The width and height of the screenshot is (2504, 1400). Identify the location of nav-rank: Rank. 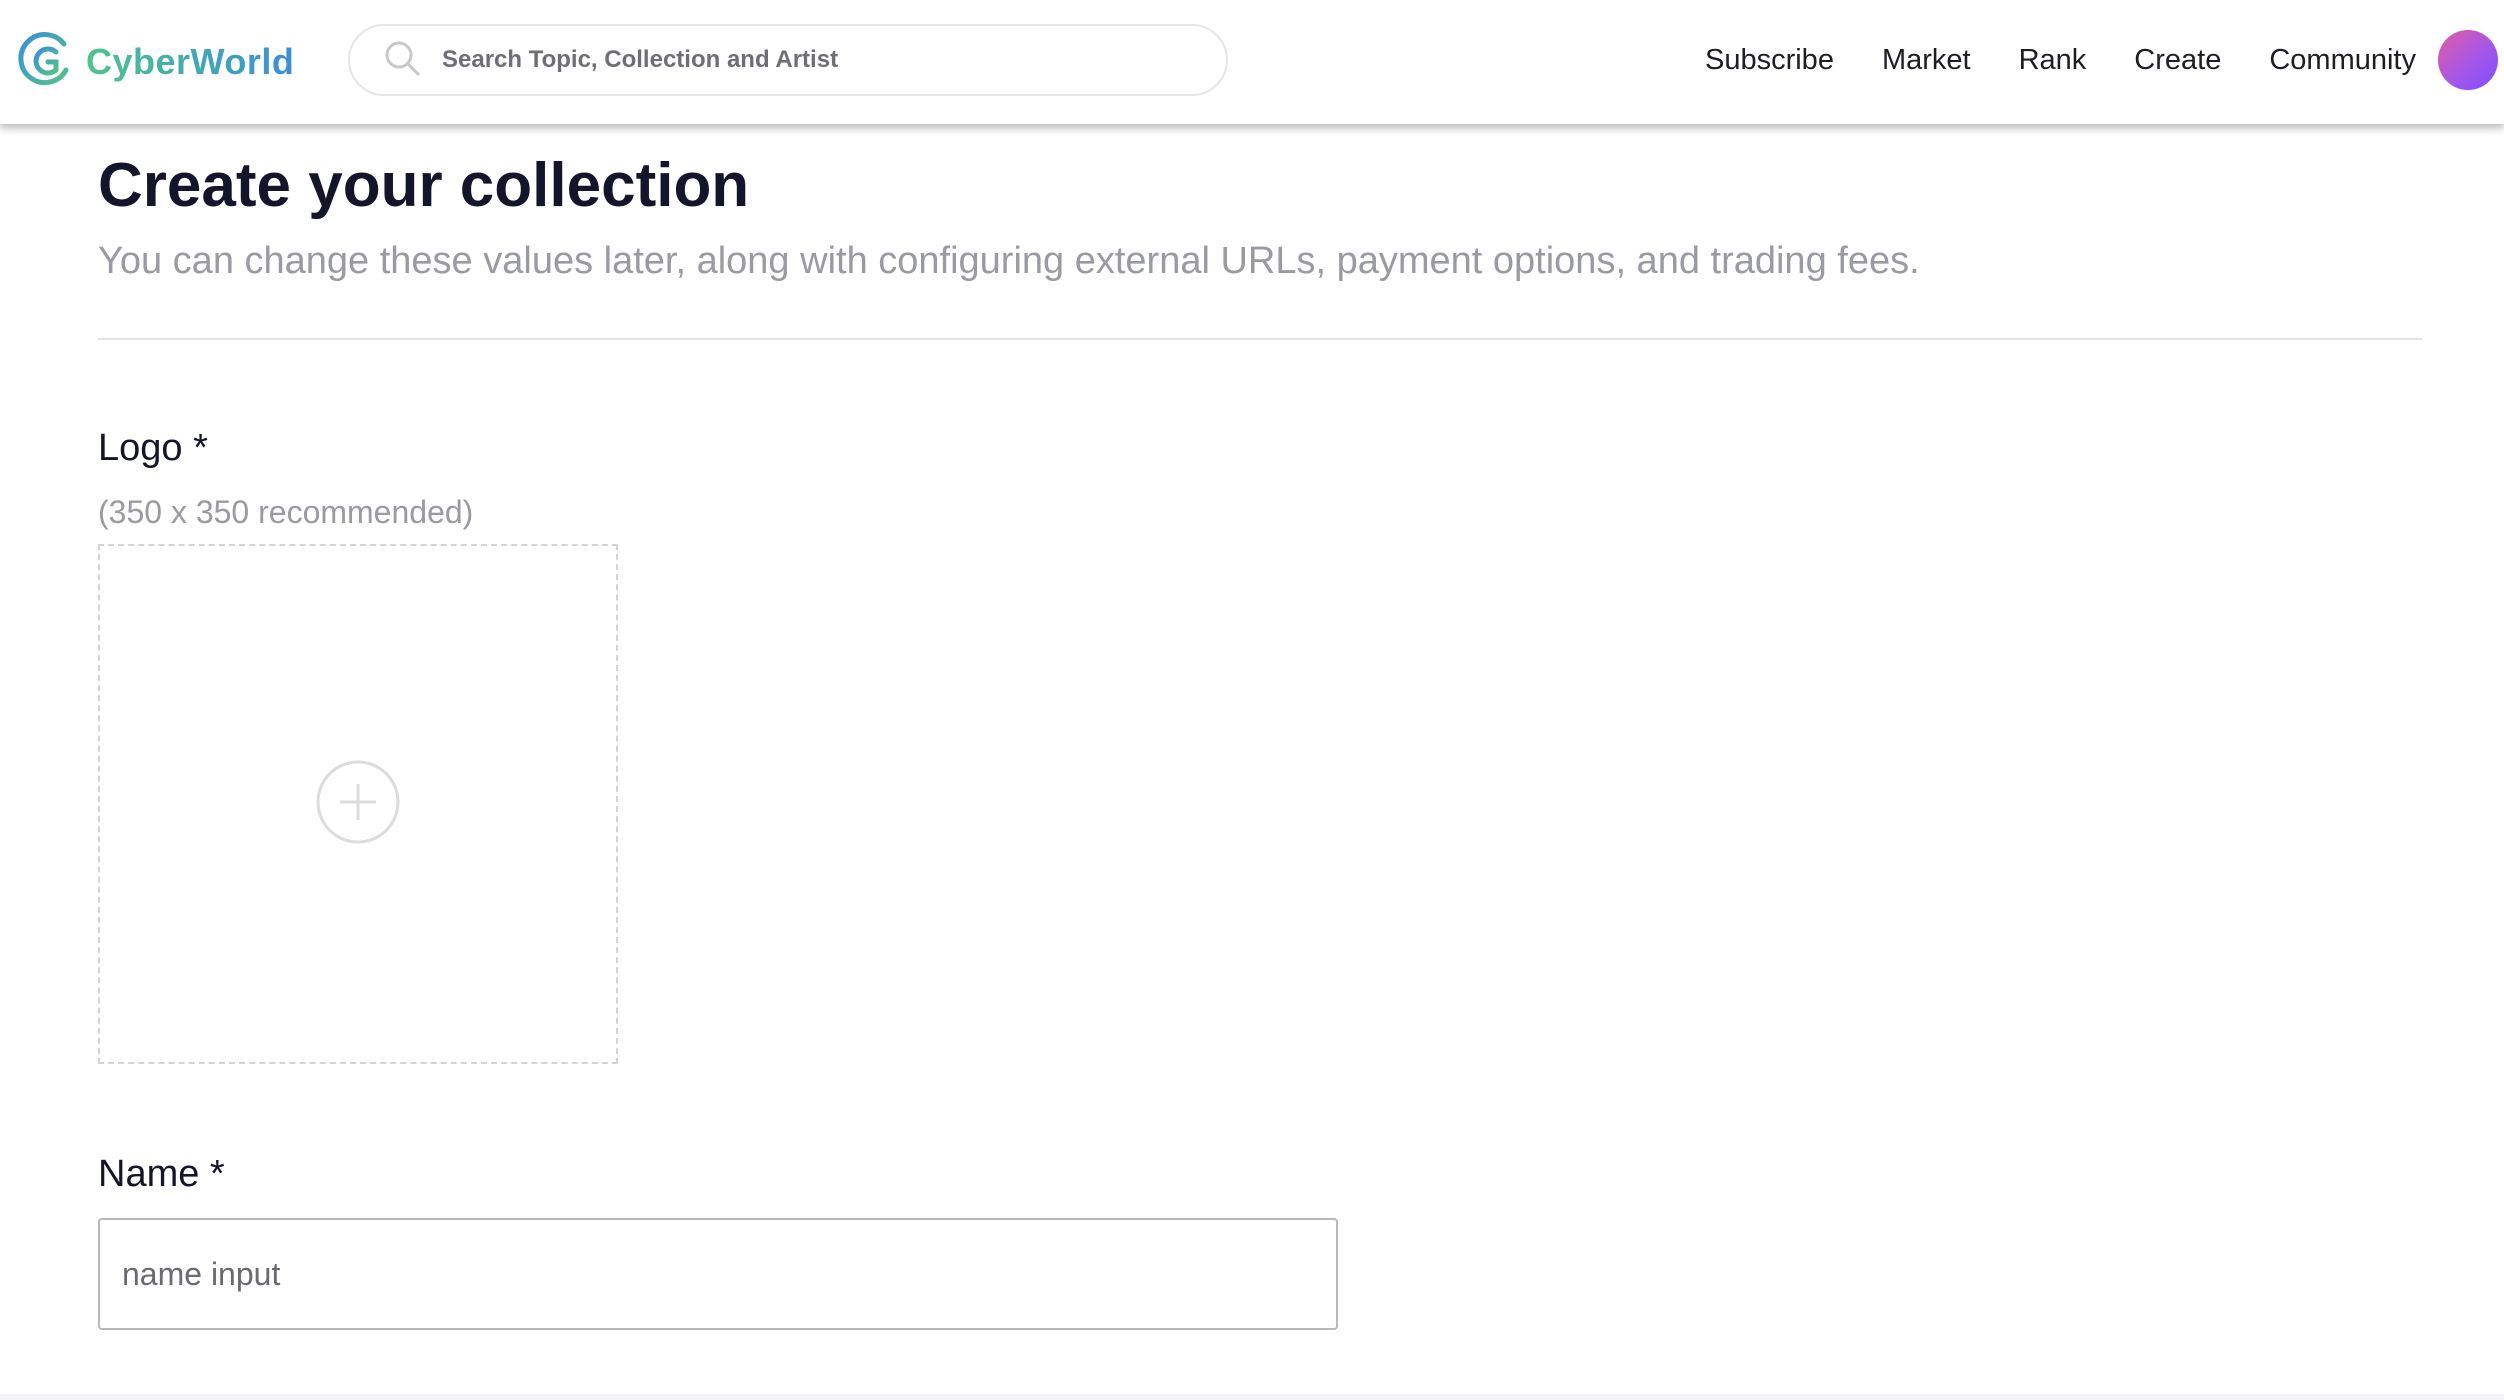
(2053, 60).